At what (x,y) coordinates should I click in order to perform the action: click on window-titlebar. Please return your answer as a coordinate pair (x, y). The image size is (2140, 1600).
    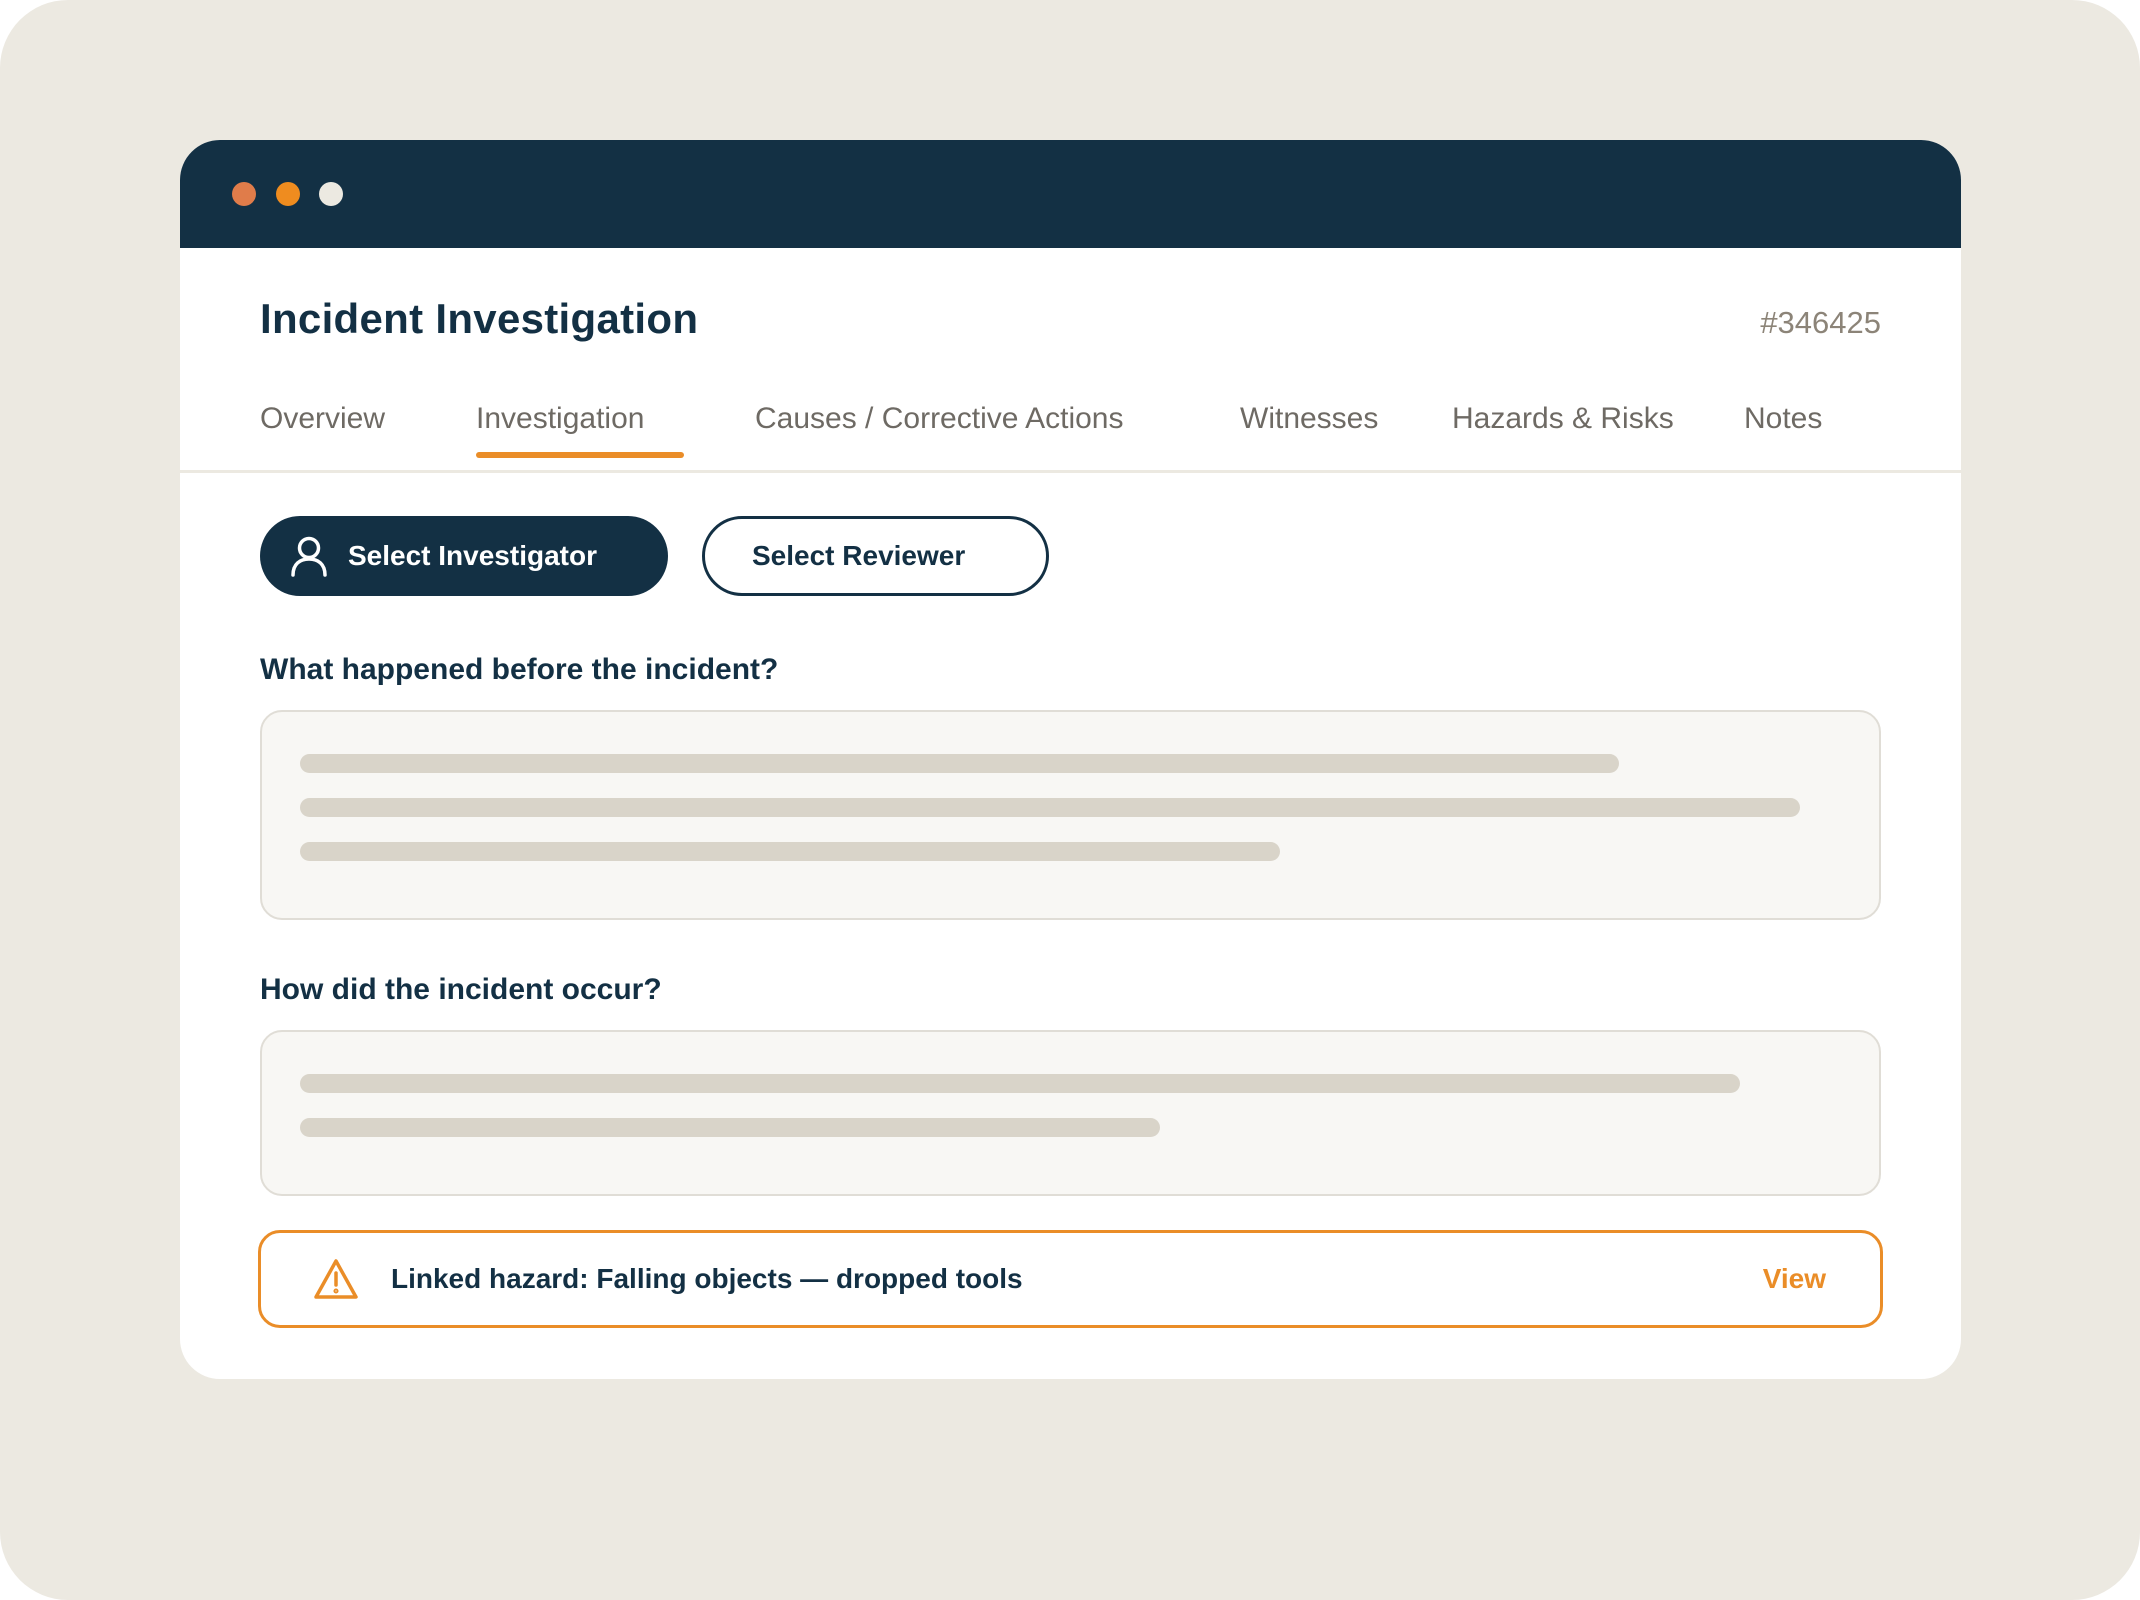
    Looking at the image, I should click on (1070, 194).